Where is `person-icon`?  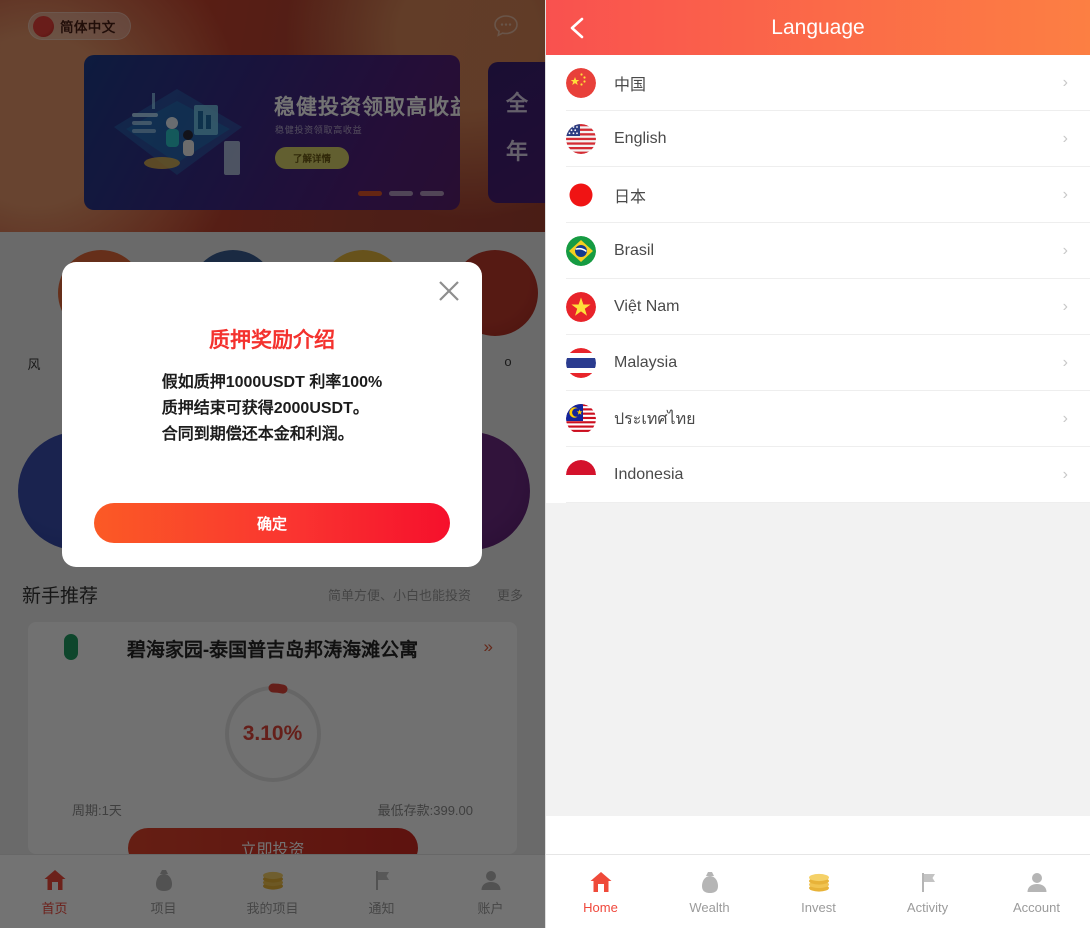
person-icon is located at coordinates (1036, 882).